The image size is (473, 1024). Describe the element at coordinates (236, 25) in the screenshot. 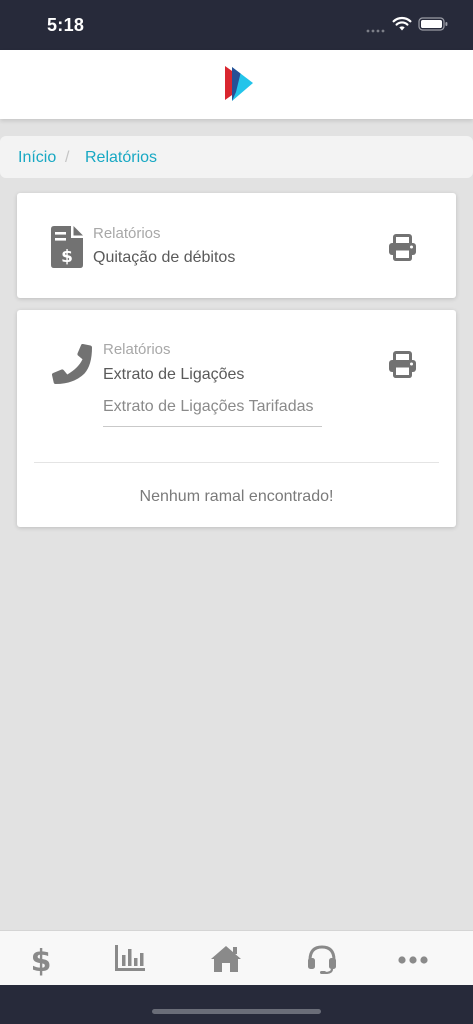

I see `status-bar: 5:18` at that location.